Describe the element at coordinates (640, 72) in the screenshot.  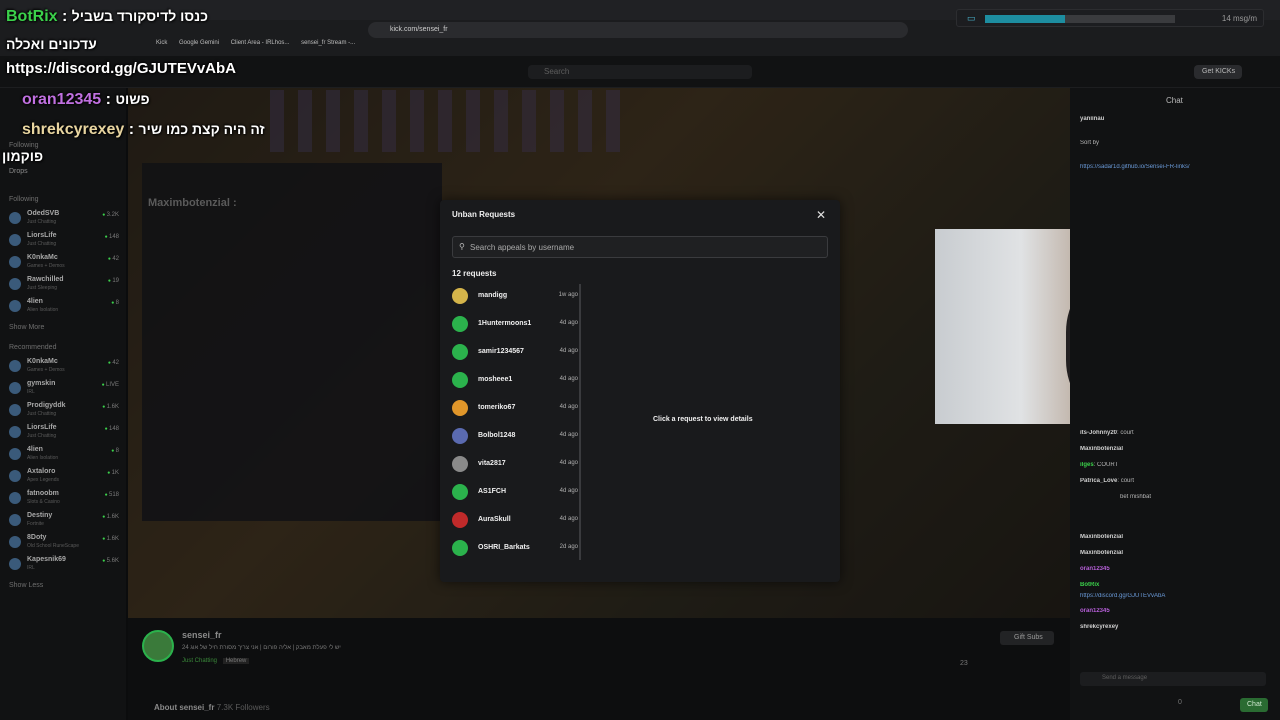
I see `kick-search-input: Search` at that location.